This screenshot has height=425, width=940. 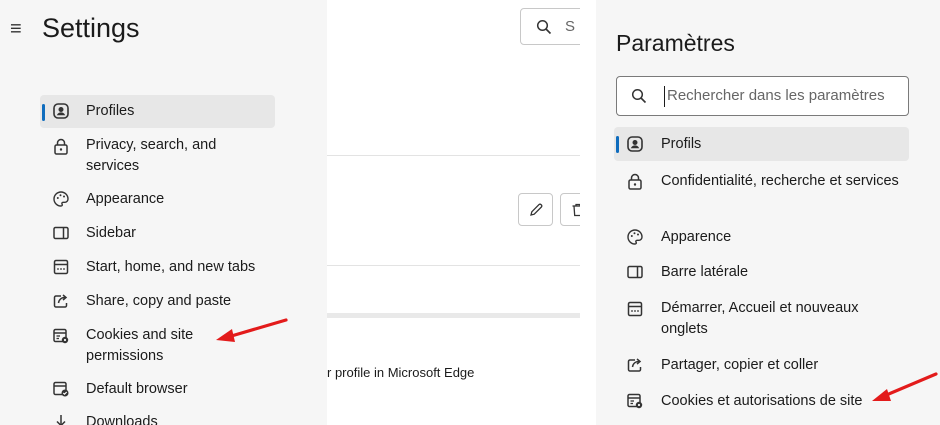 What do you see at coordinates (761, 238) in the screenshot?
I see `sidebar-item-apparence: Apparence` at bounding box center [761, 238].